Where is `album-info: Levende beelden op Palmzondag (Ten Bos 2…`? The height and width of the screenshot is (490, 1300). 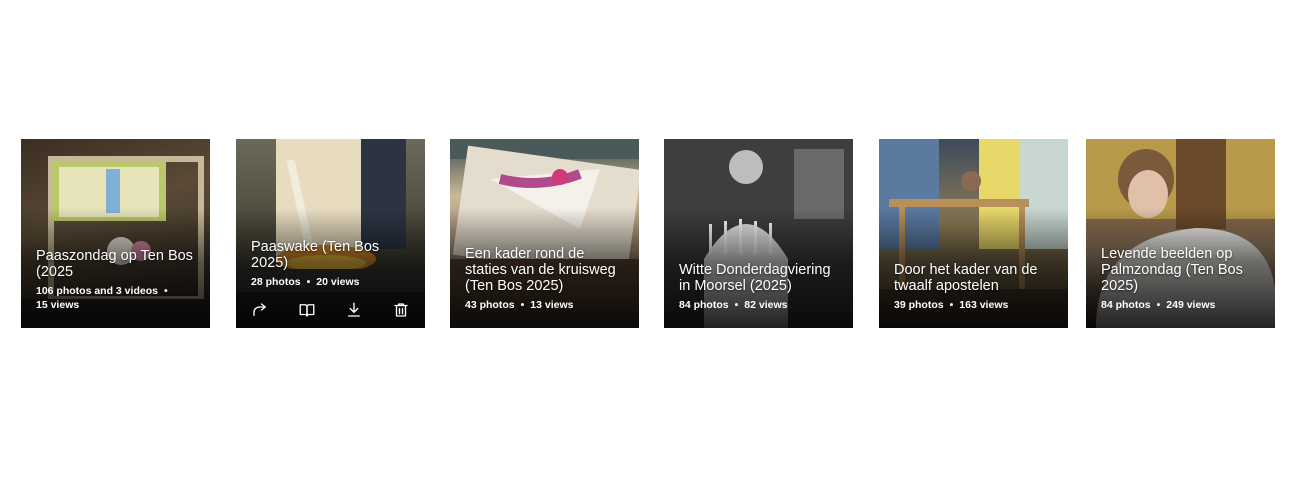 album-info: Levende beelden op Palmzondag (Ten Bos 2… is located at coordinates (1182, 279).